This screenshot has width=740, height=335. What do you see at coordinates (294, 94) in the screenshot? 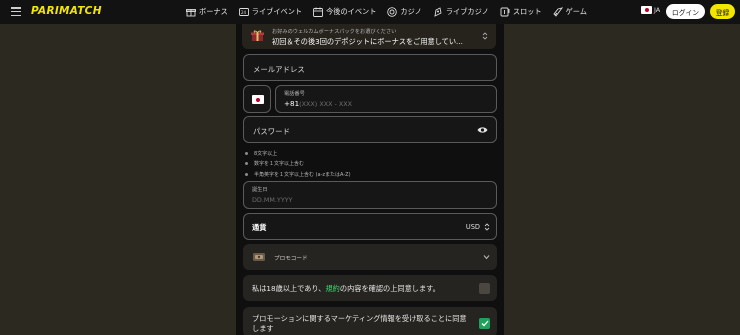
I see `phone-label: 電話番号` at bounding box center [294, 94].